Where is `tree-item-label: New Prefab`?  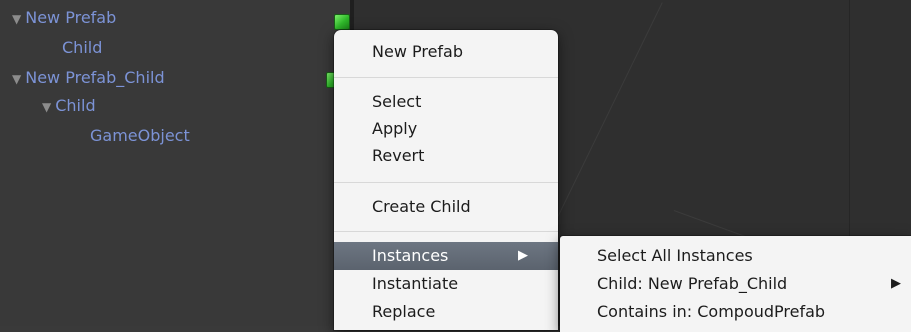
tree-item-label: New Prefab is located at coordinates (71, 17).